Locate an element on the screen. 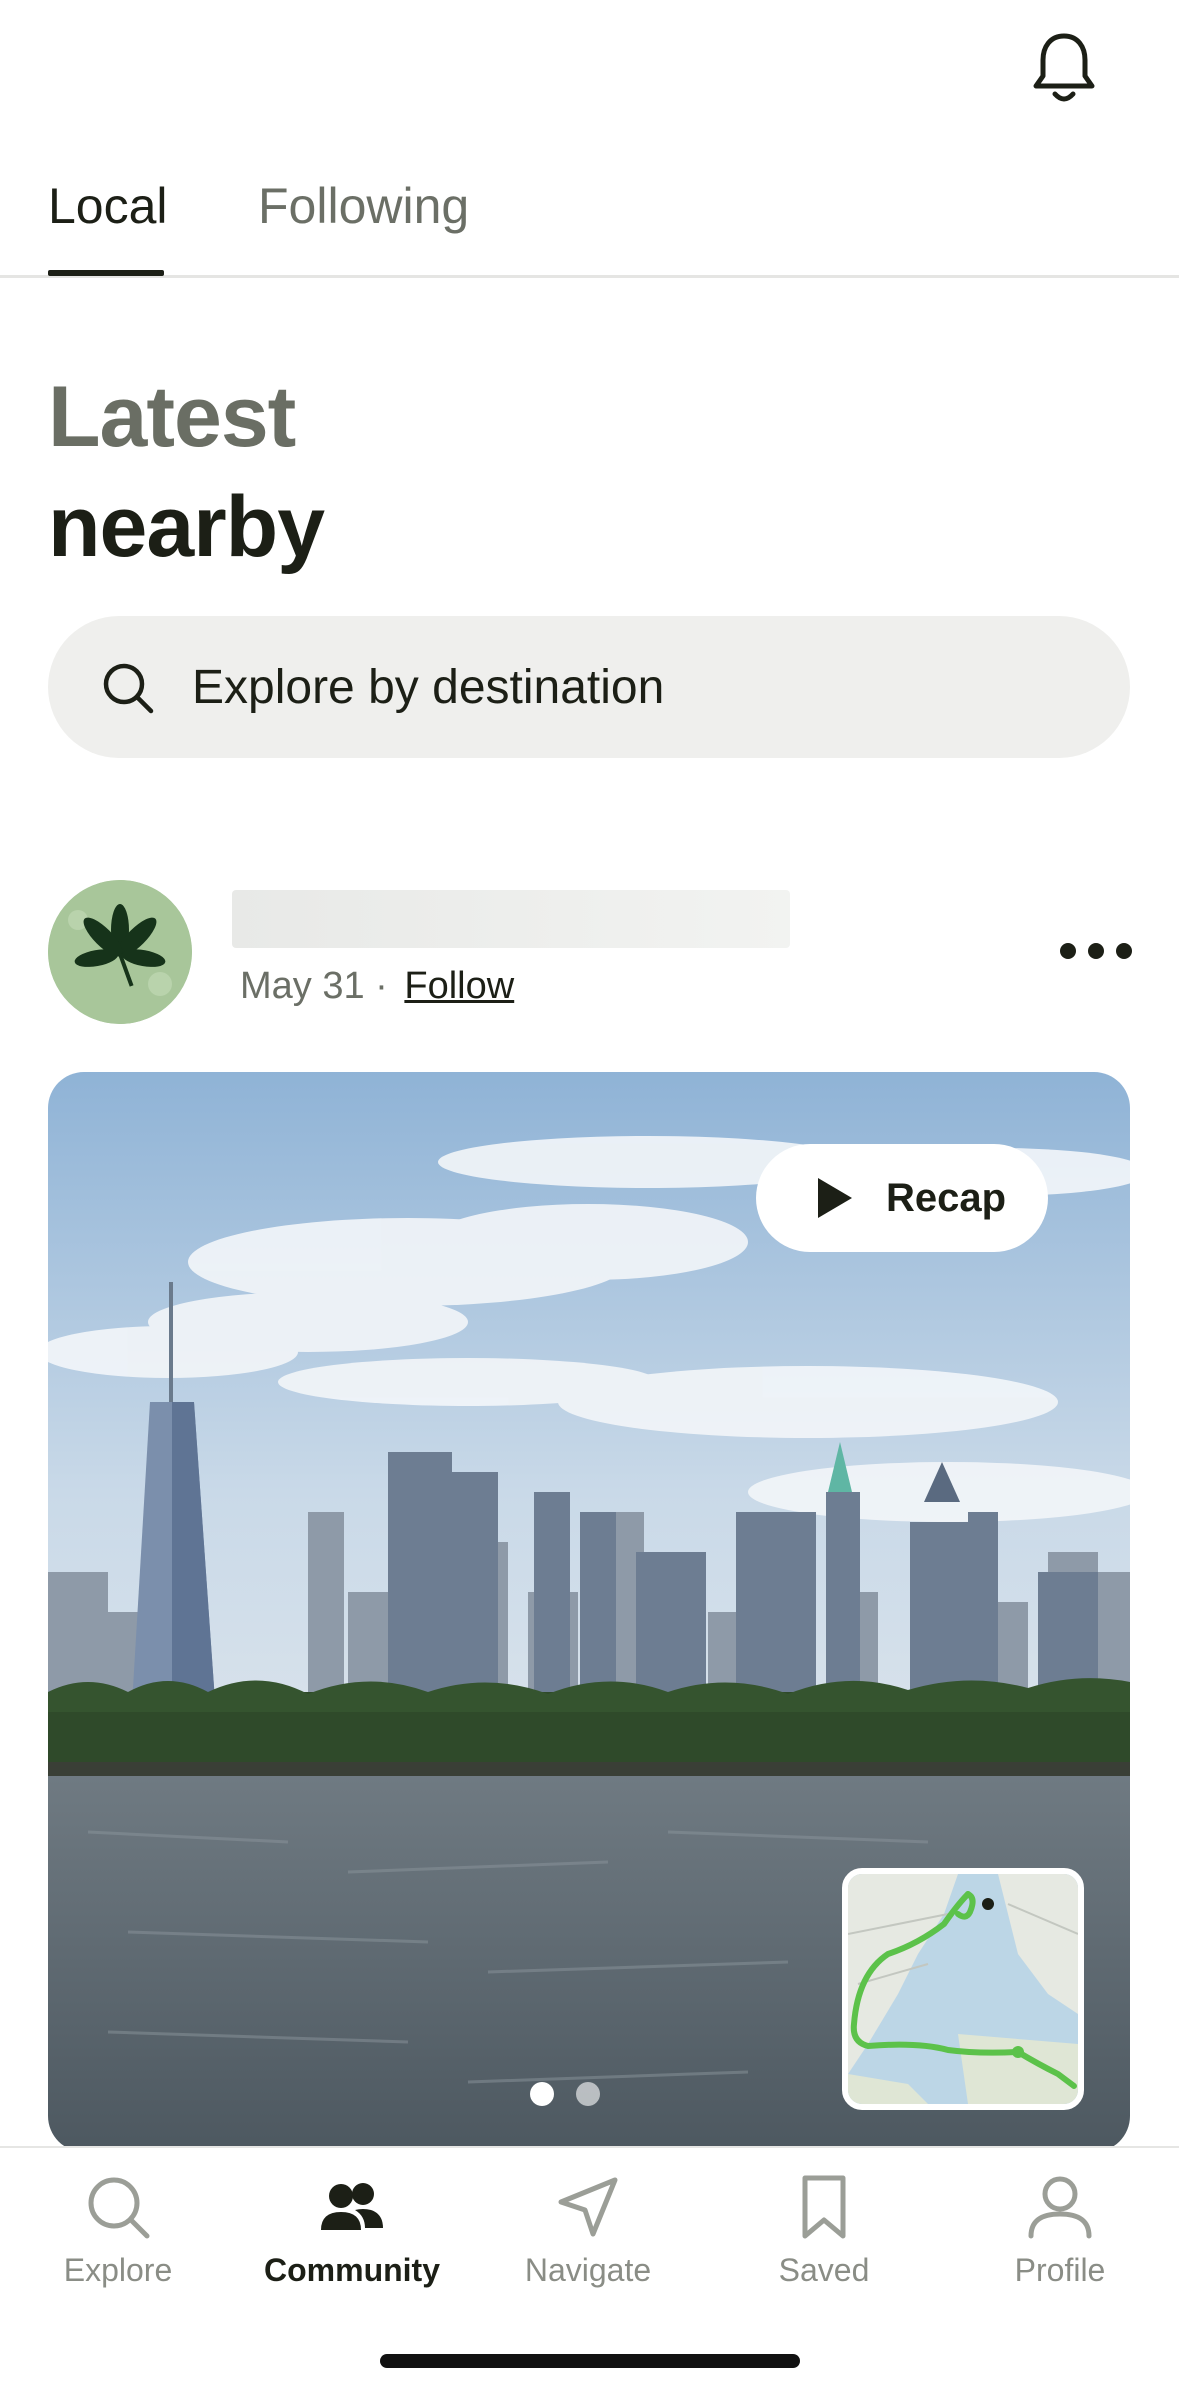 The image size is (1179, 2396). nav-navigate: Navigate is located at coordinates (588, 2249).